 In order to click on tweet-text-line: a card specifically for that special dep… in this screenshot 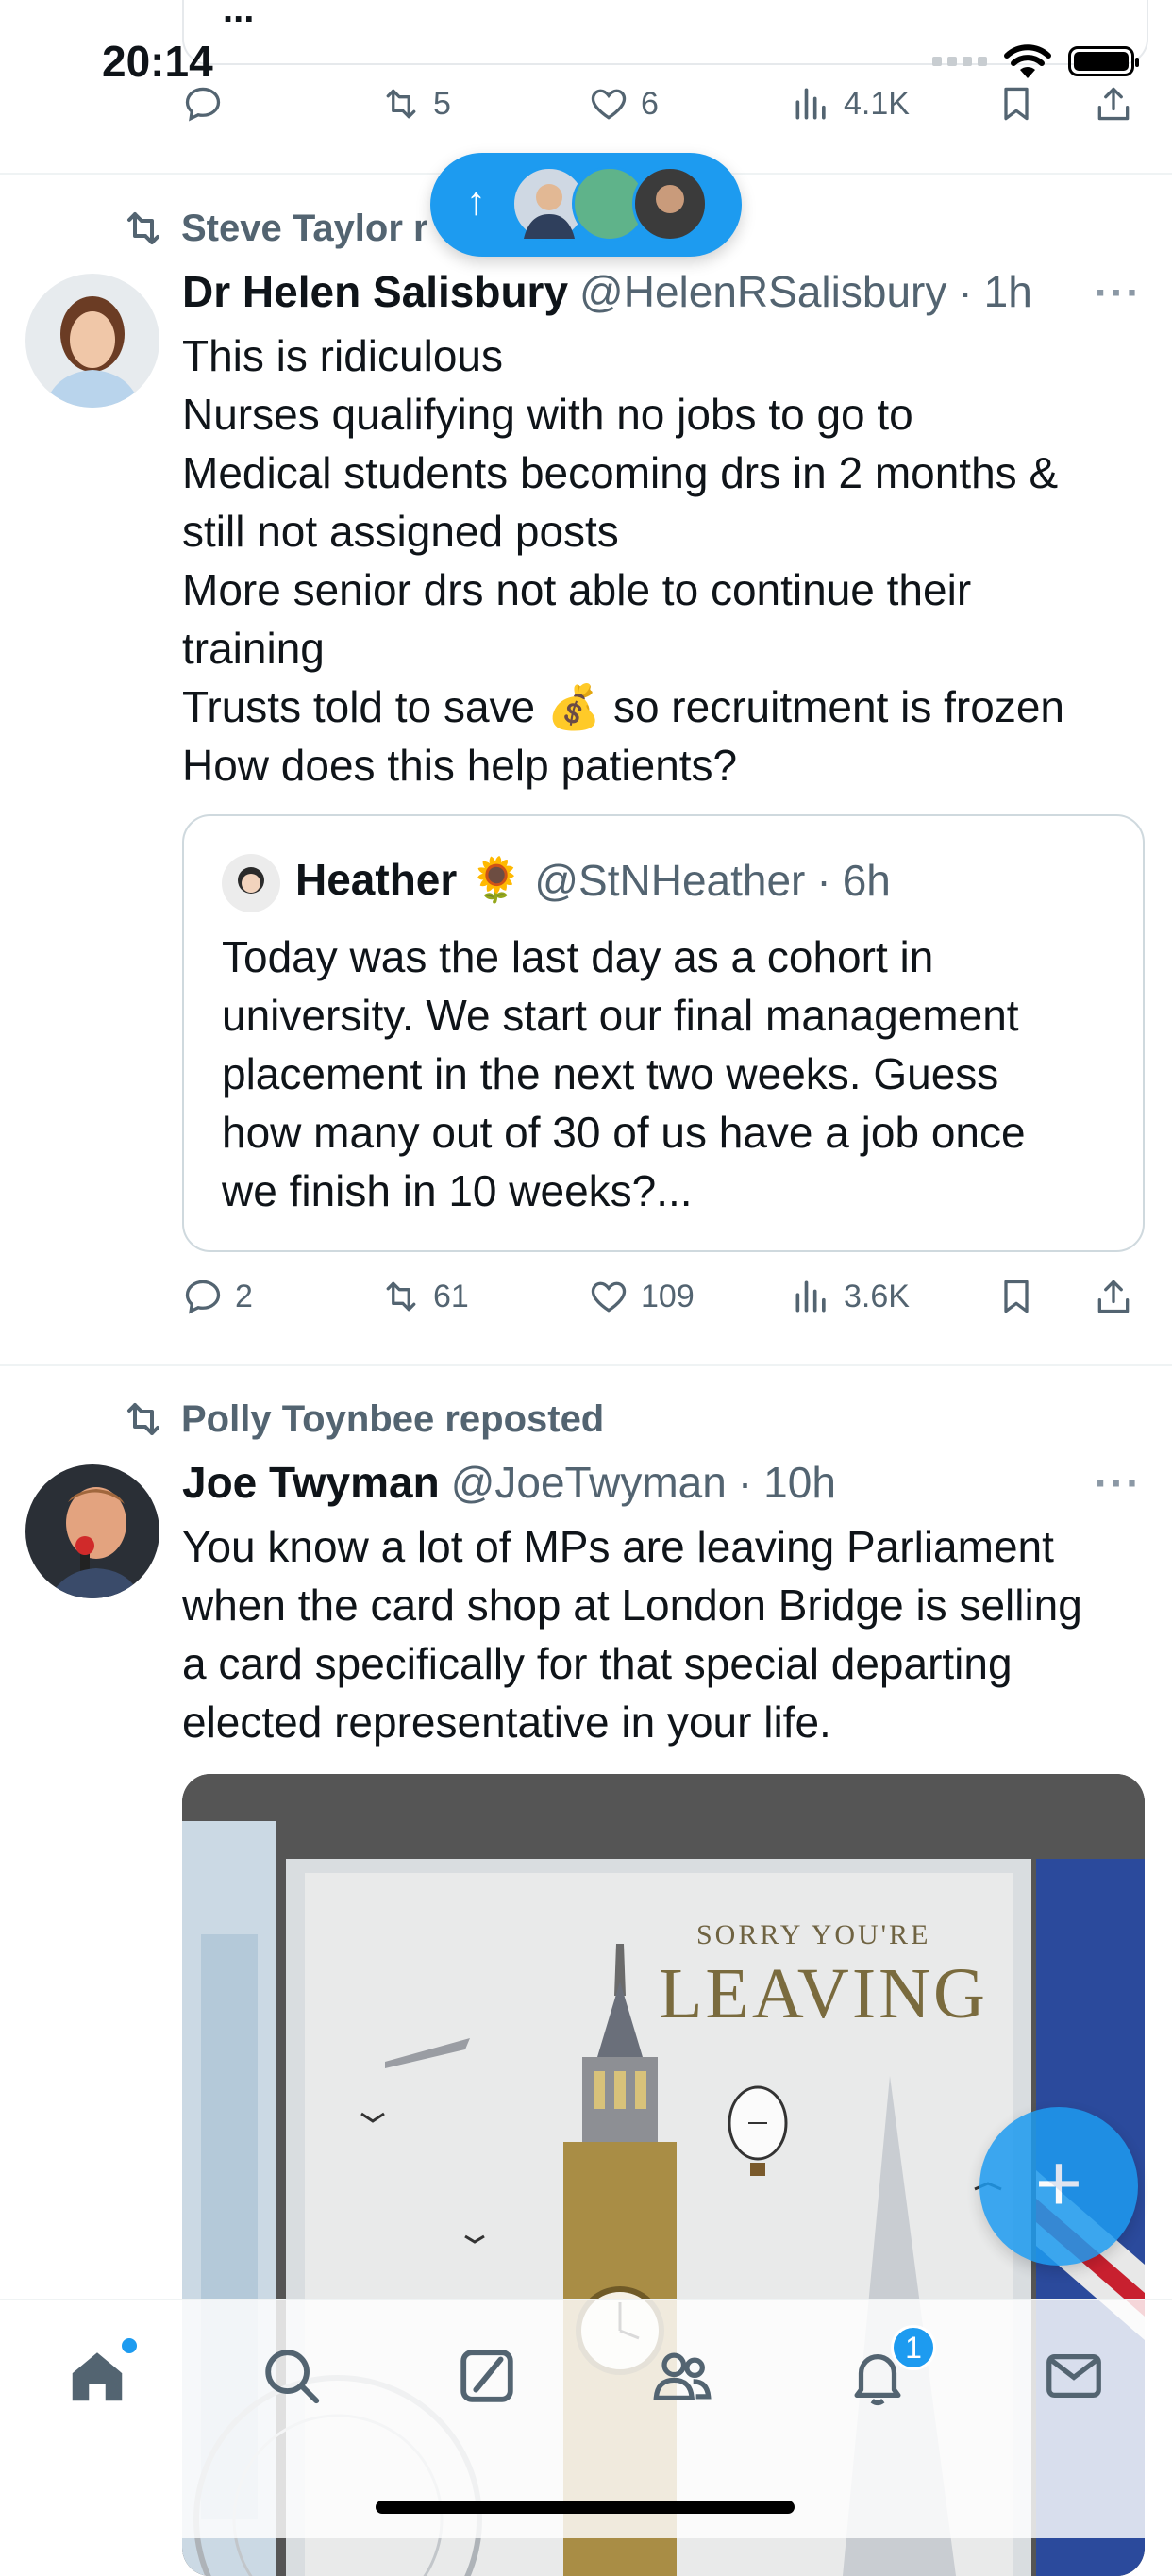, I will do `click(597, 1663)`.